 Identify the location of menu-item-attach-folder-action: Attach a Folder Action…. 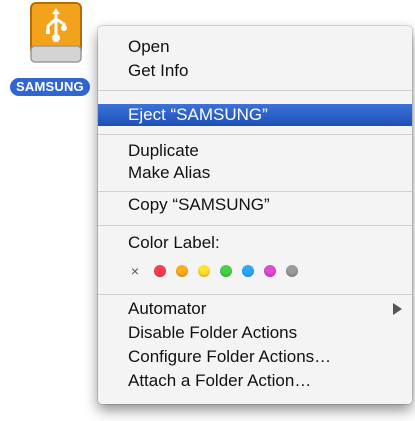
(255, 381).